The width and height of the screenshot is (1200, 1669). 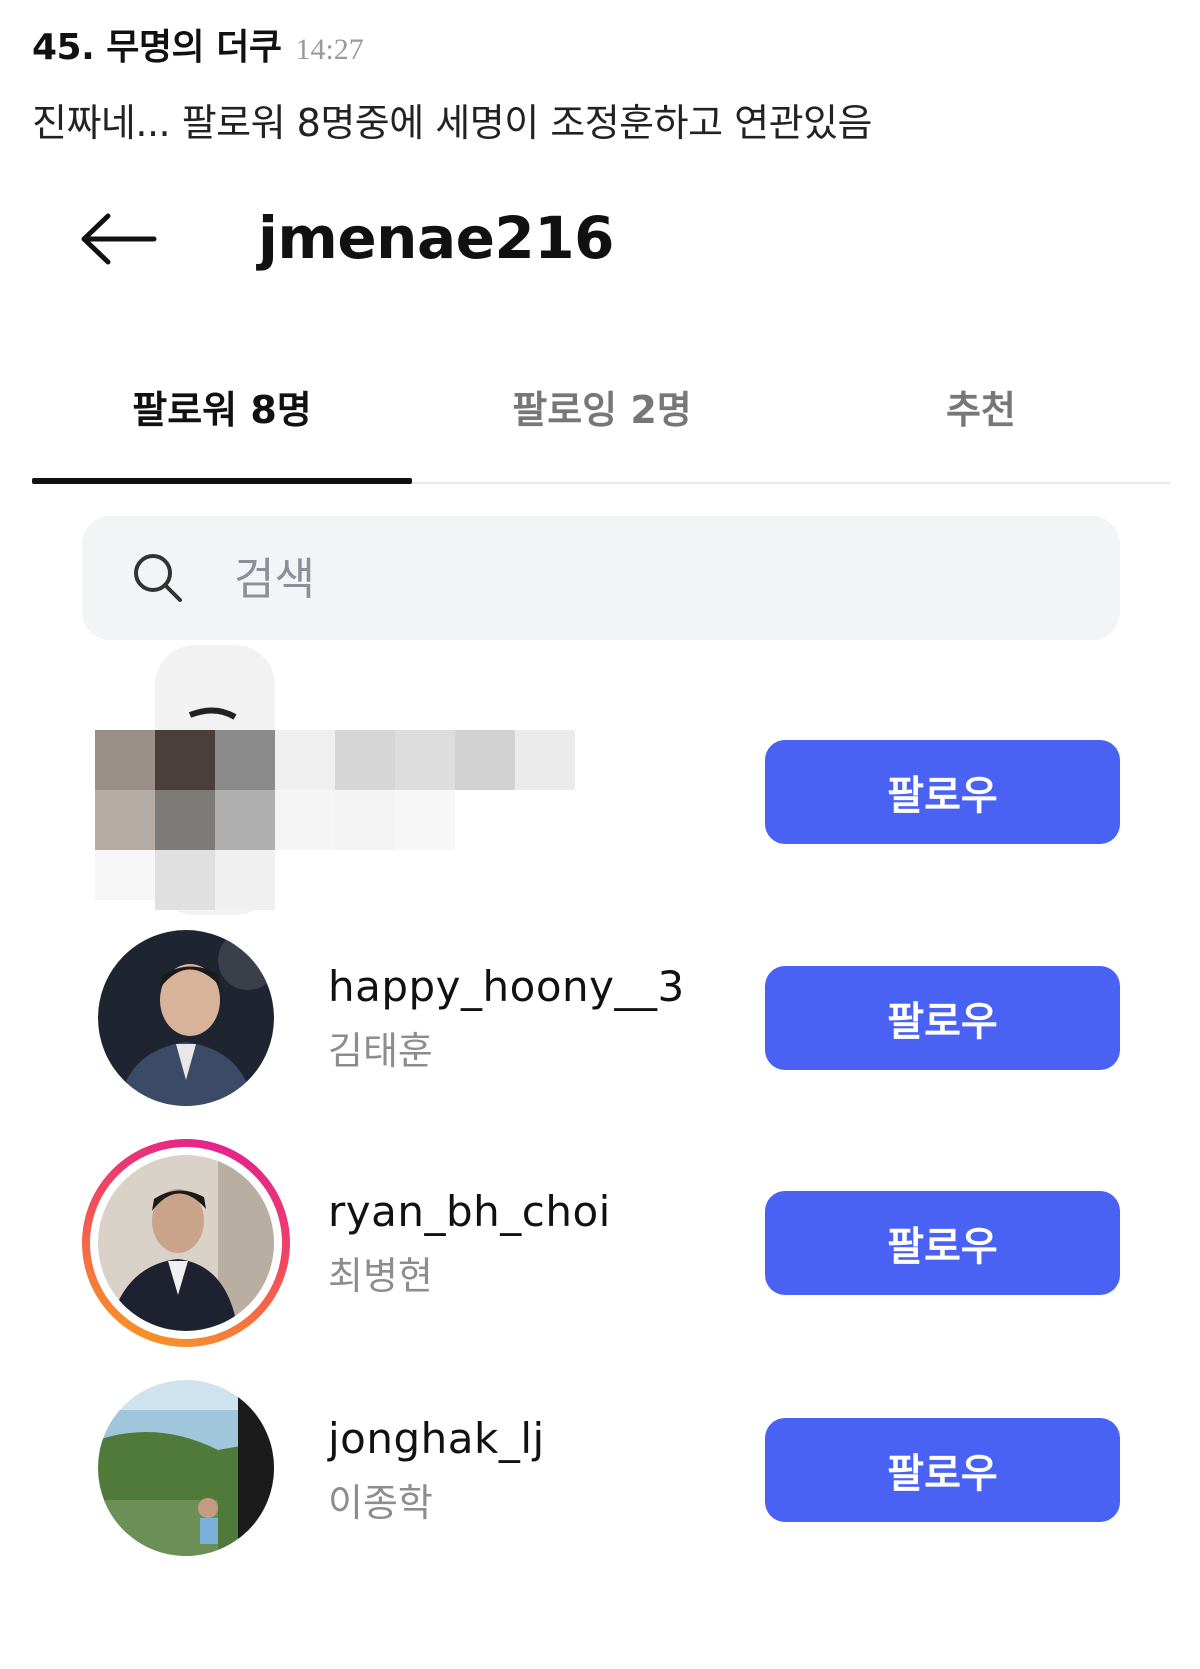 I want to click on comment-header: 45. 무명의 더쿠 14:27, so click(x=198, y=44).